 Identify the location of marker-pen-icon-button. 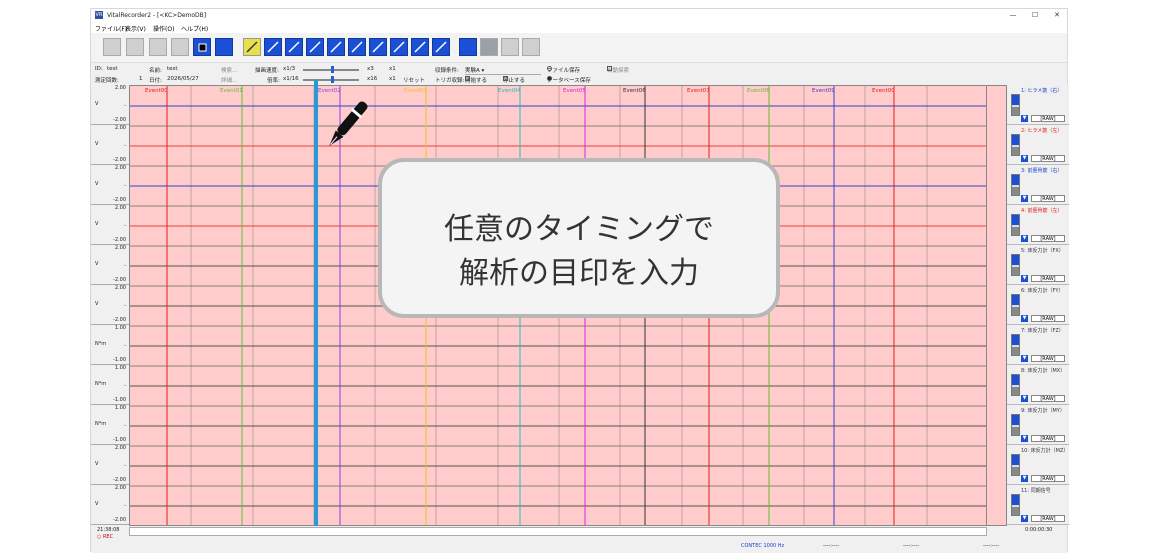
(252, 47).